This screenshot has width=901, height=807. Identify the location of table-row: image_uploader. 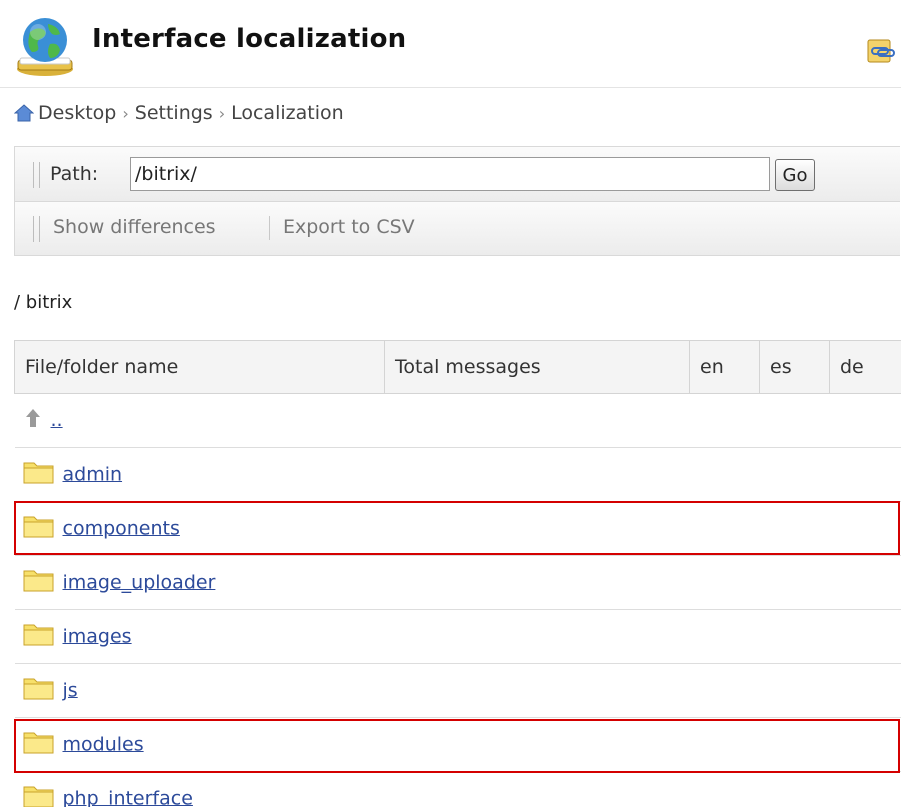
(457, 582).